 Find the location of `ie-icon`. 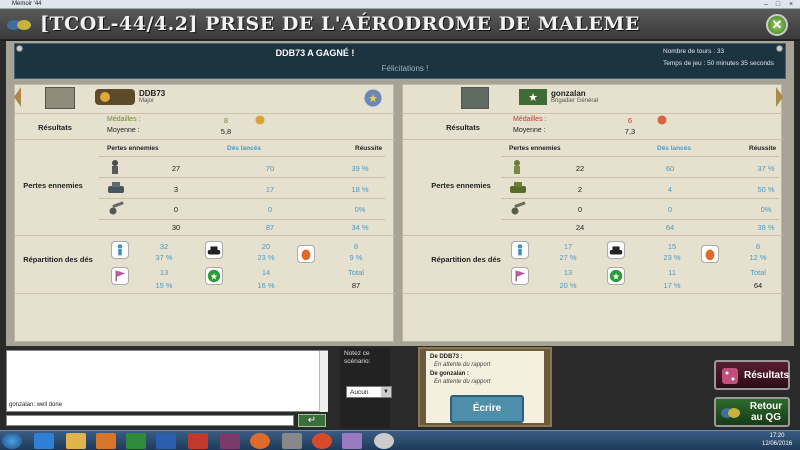

ie-icon is located at coordinates (44, 441).